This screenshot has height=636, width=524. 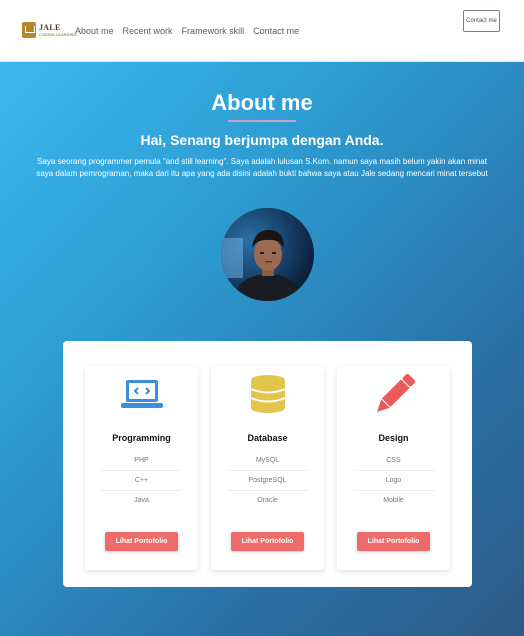 I want to click on card-title: Programming, so click(x=141, y=438).